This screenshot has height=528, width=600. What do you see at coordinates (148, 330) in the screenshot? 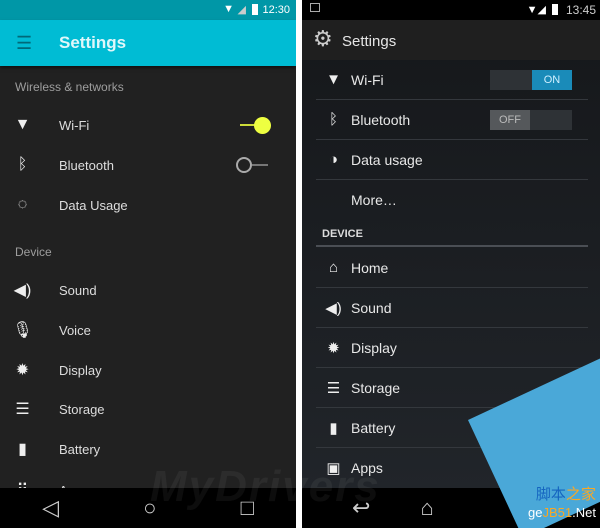
I see `setting-voice: 🎙︎ Voice` at bounding box center [148, 330].